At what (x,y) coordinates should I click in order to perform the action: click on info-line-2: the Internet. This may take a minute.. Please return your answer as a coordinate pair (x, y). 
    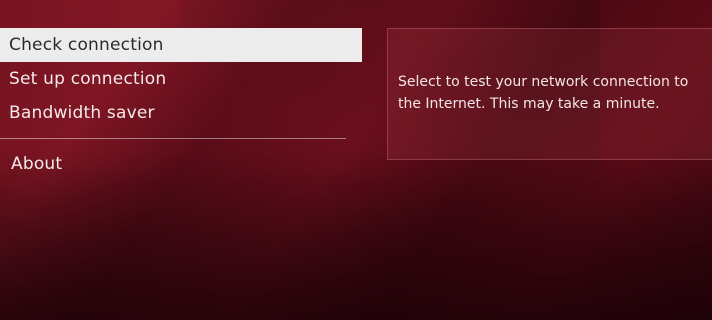
    Looking at the image, I should click on (529, 104).